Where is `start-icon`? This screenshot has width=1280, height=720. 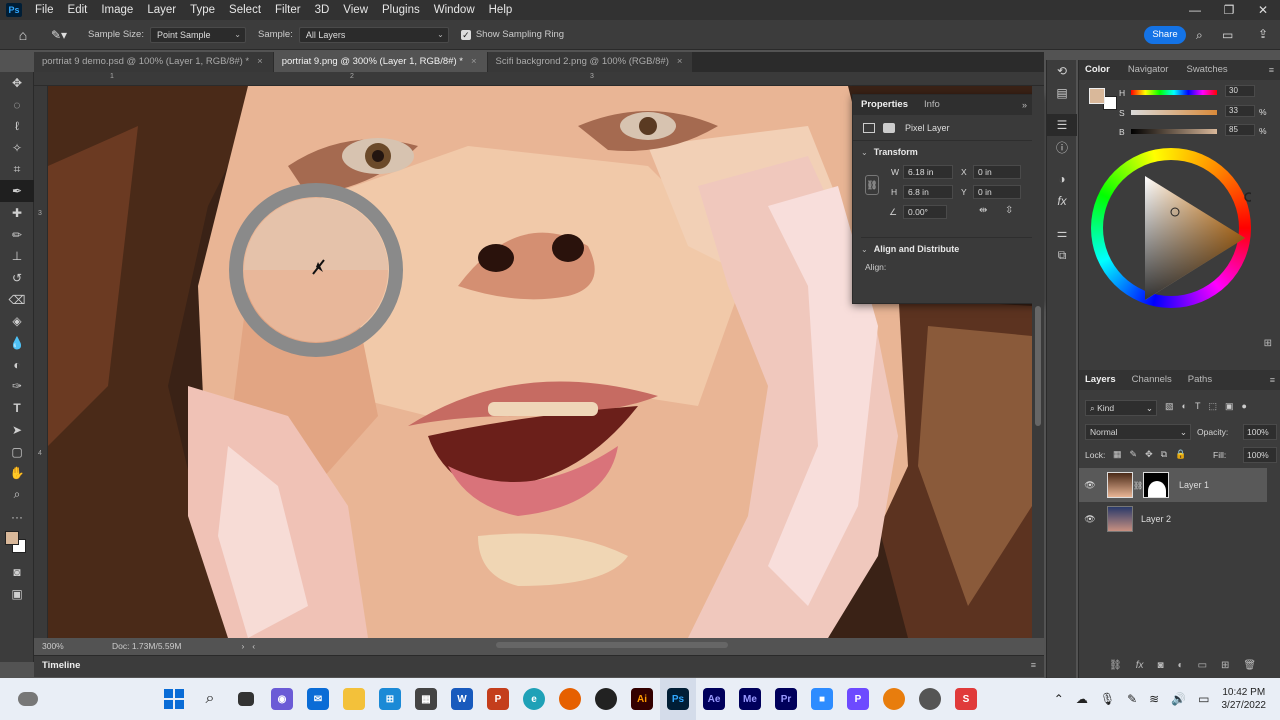
start-icon is located at coordinates (174, 699).